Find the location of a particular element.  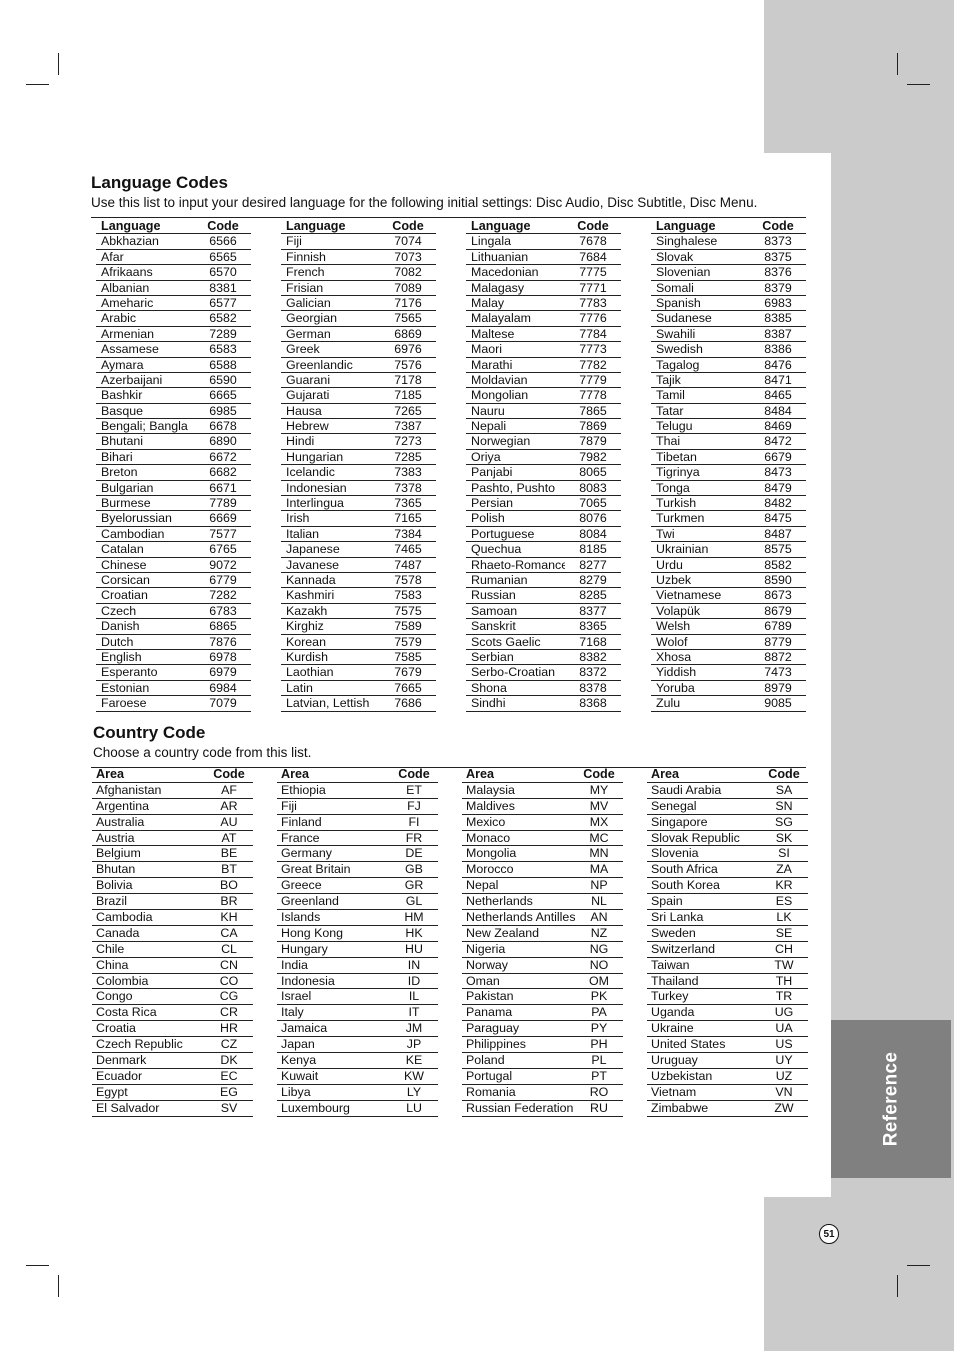

language-row: Slovak 8375 is located at coordinates (728, 258).